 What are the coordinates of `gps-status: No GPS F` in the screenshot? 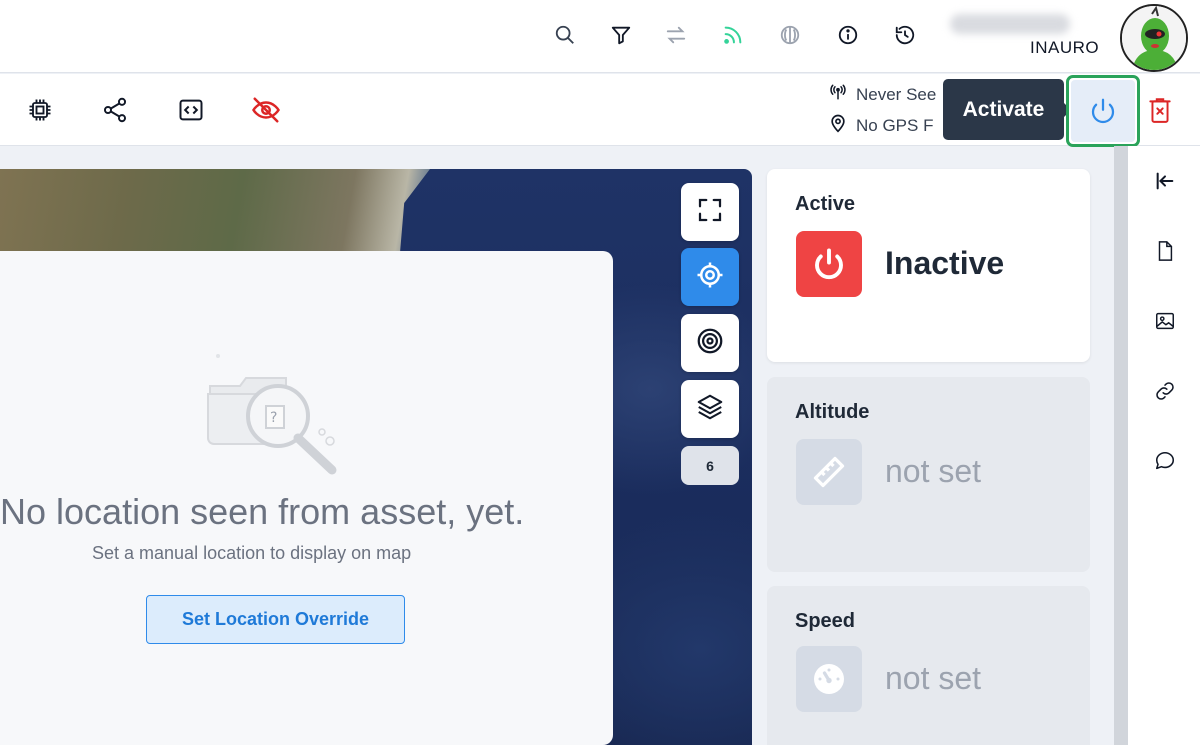 It's located at (893, 125).